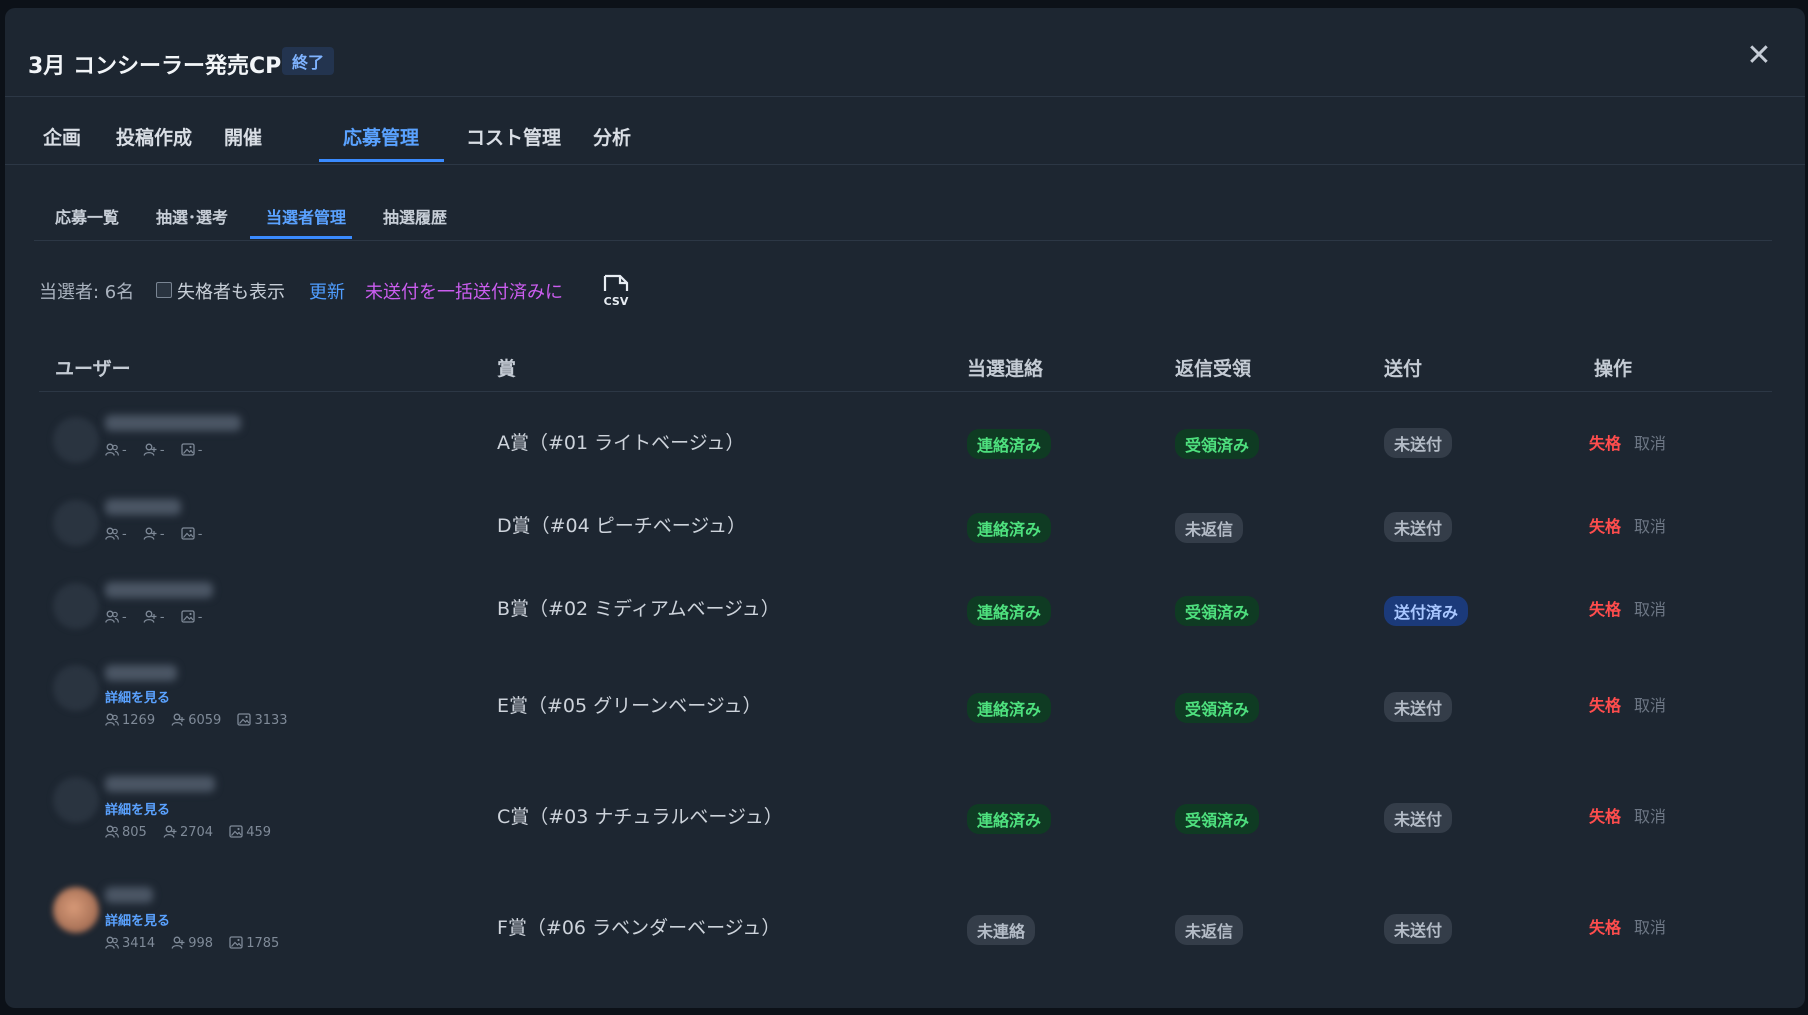  Describe the element at coordinates (905, 131) in the screenshot. I see `main-tabs: 企画 投稿作成 開催 応募管理 コスト管理 分析` at that location.